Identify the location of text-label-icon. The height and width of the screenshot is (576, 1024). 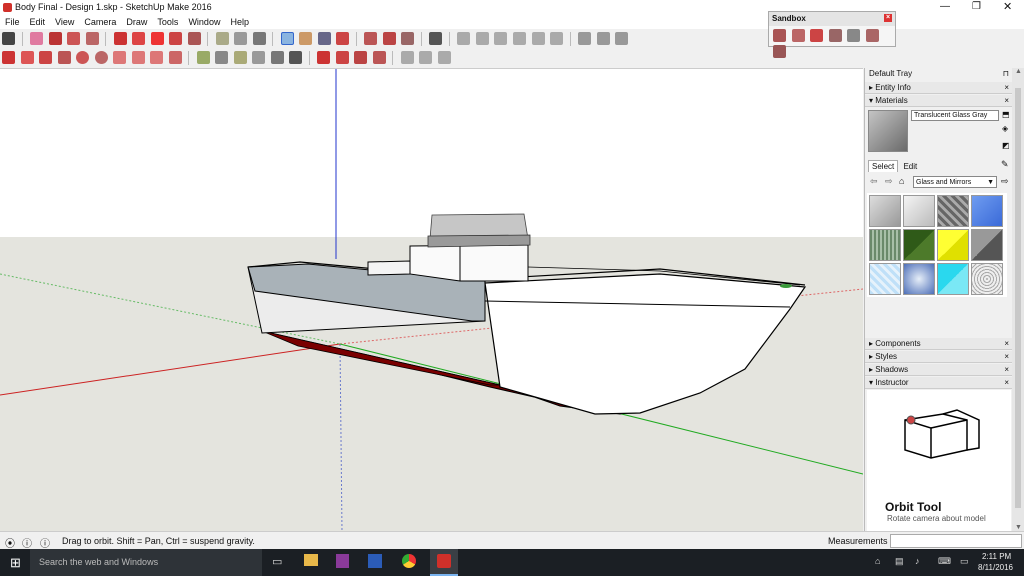
(259, 57).